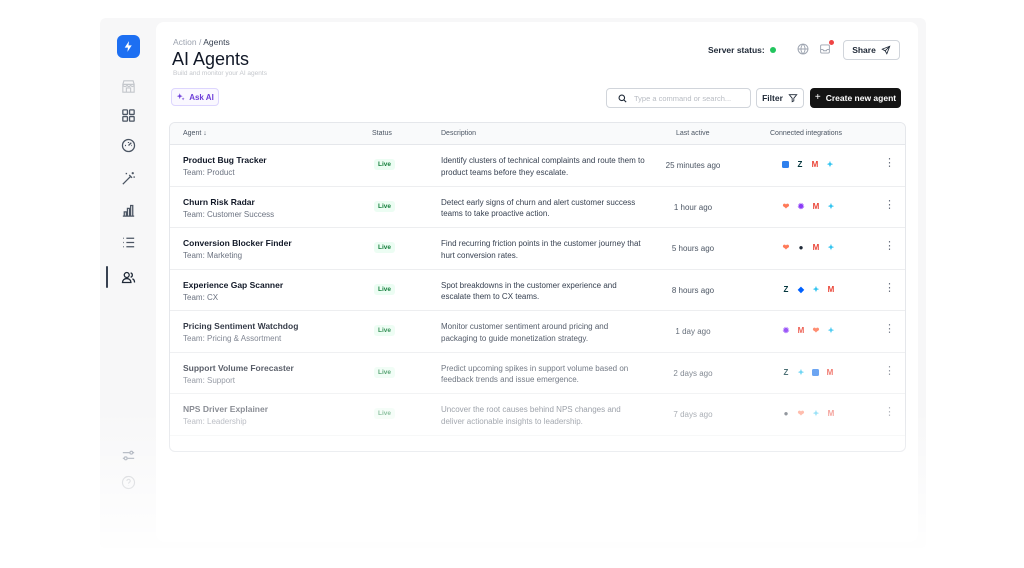 This screenshot has height=568, width=1024. I want to click on column-integrations: Connected integrations, so click(806, 133).